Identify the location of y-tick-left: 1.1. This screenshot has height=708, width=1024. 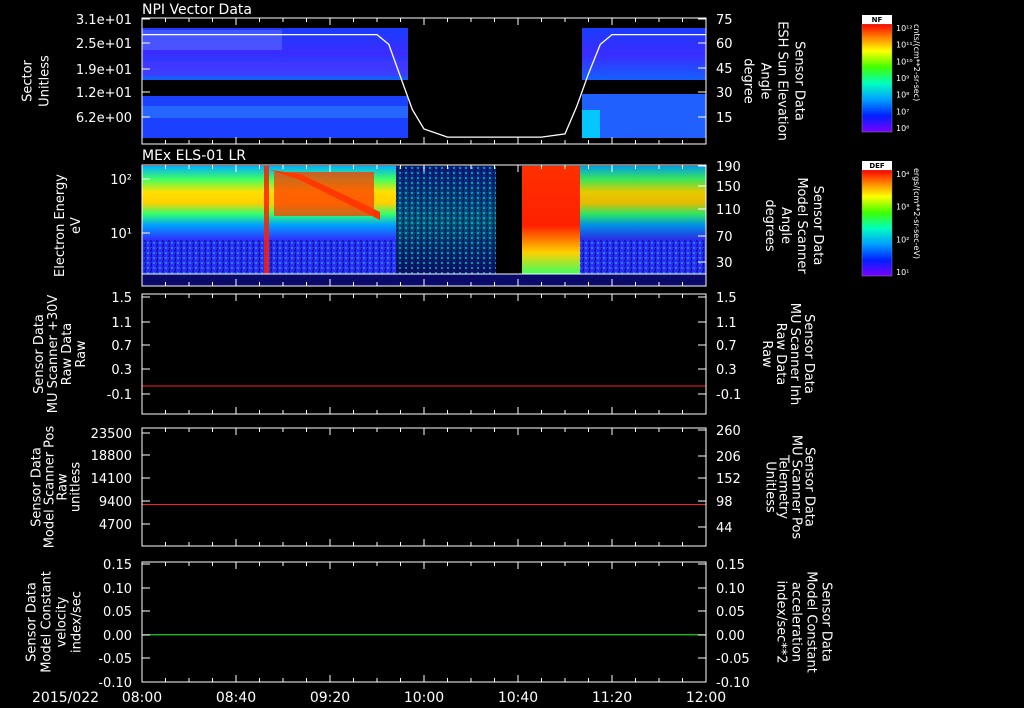
(121, 323).